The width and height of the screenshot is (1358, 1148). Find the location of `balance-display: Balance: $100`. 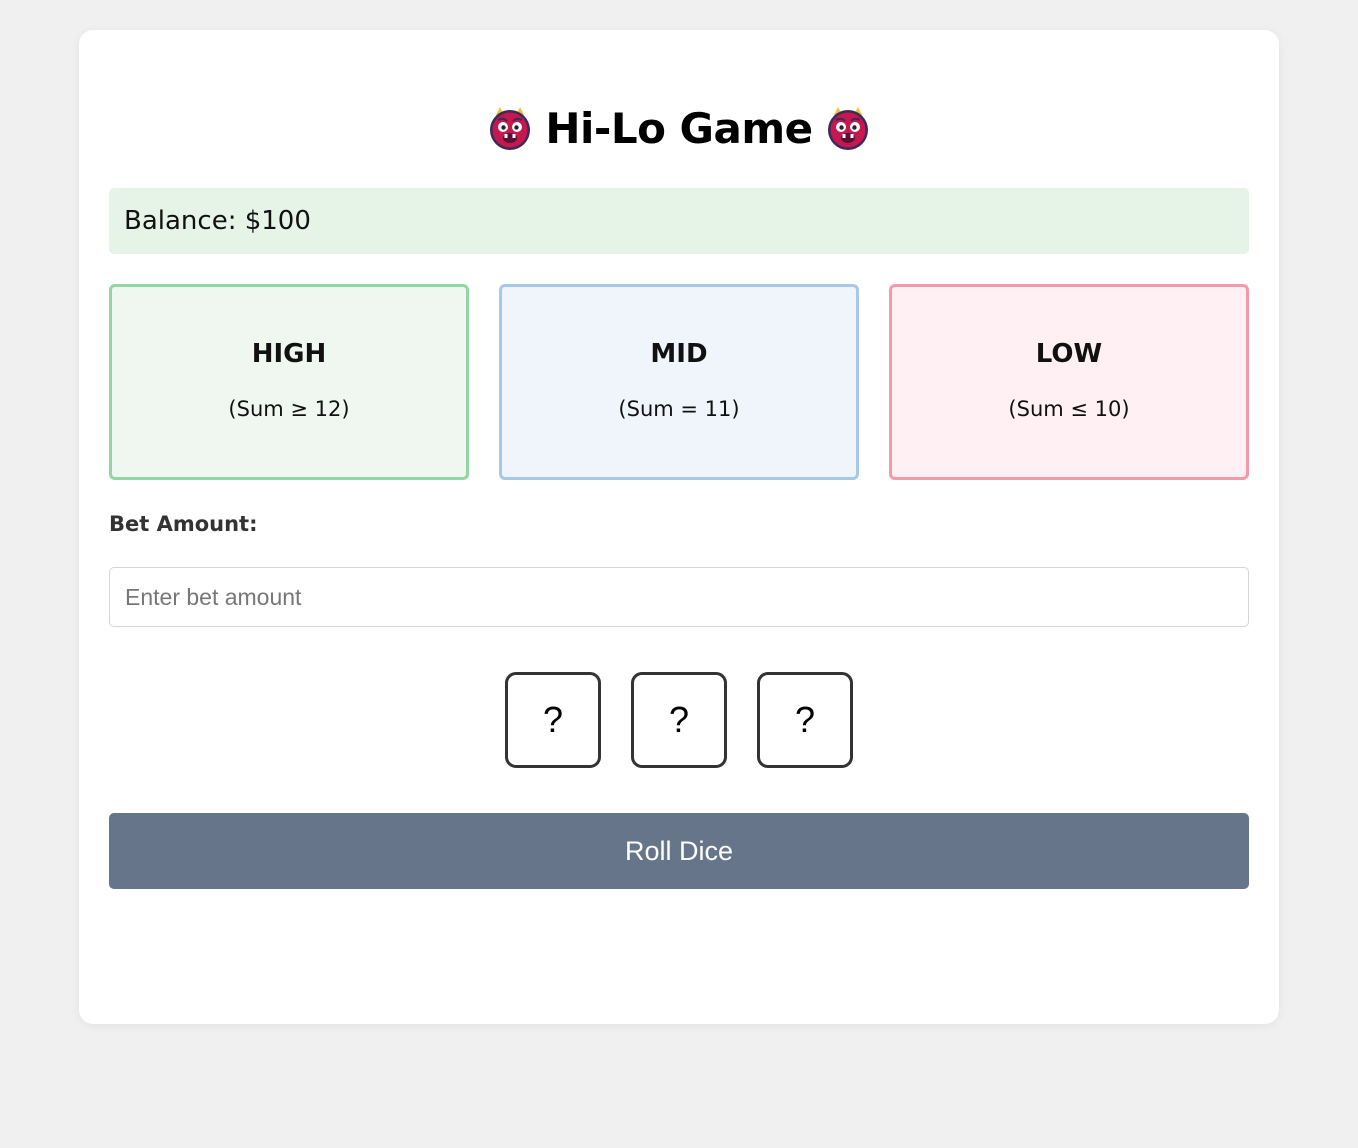

balance-display: Balance: $100 is located at coordinates (679, 221).